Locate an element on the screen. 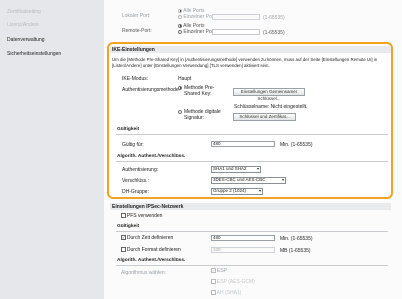 This screenshot has height=299, width=402. digsig-method-option is located at coordinates (180, 112).